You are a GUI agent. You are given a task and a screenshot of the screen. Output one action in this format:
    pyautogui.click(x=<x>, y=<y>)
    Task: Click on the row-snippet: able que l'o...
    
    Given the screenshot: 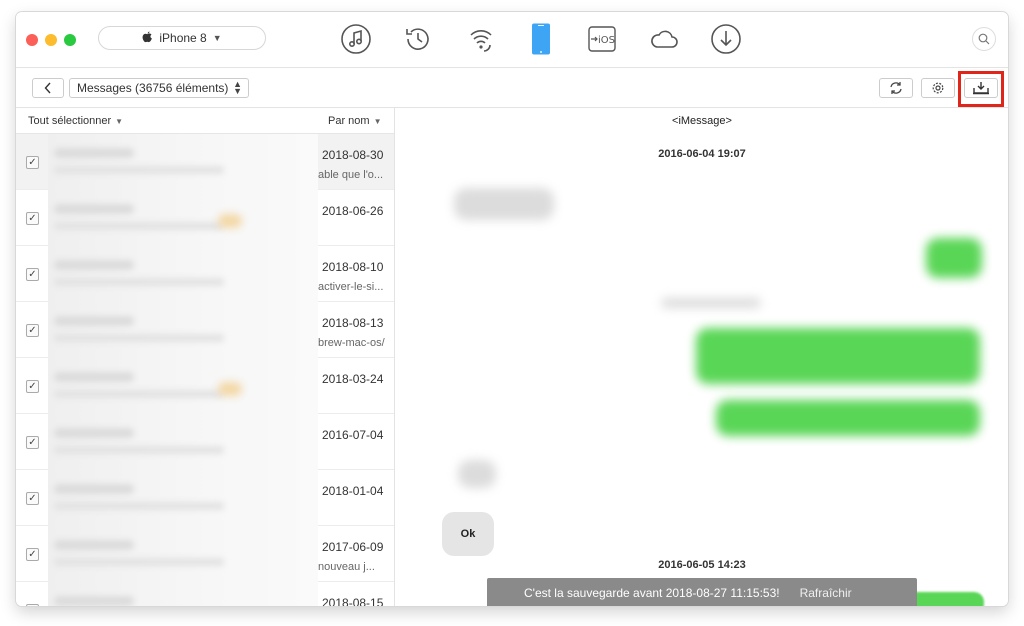 What is the action you would take?
    pyautogui.click(x=351, y=175)
    